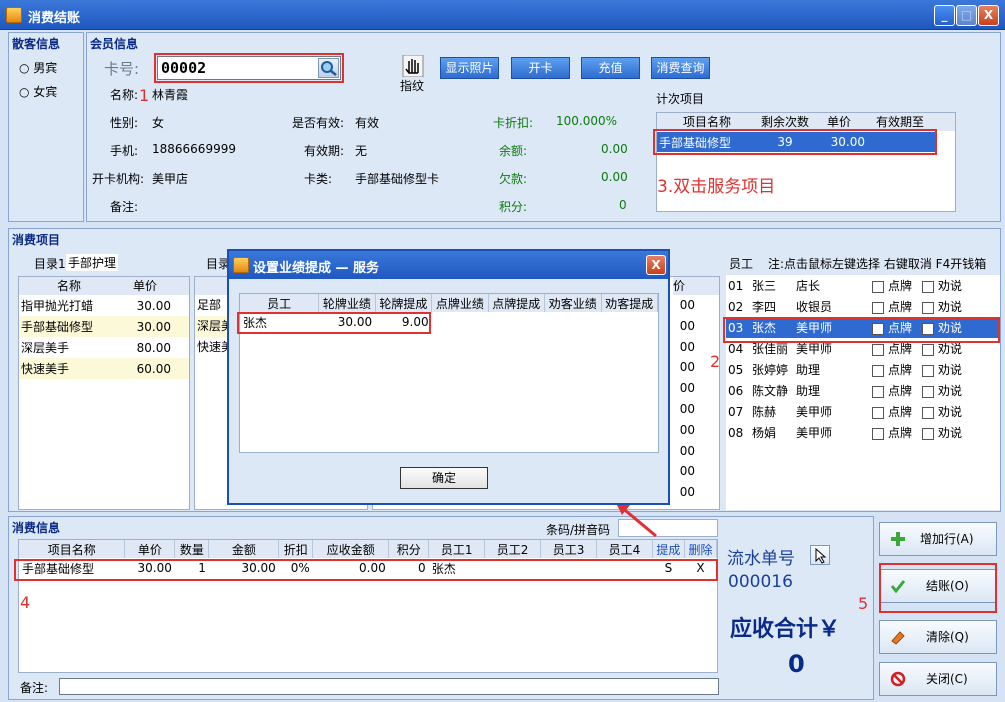  I want to click on bill-col-discount: 折扣, so click(296, 549).